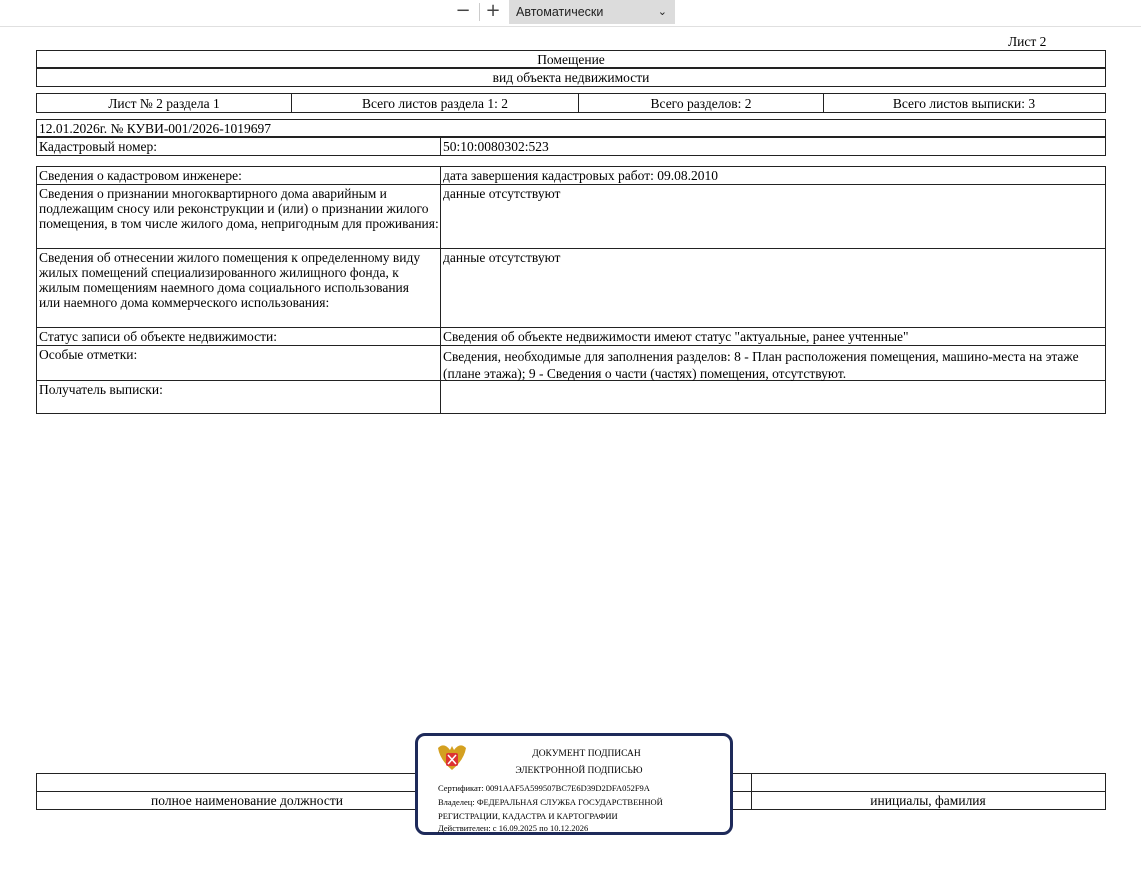  What do you see at coordinates (528, 816) in the screenshot?
I see `stamp-owner-2: РЕГИСТРАЦИИ, КАДАСТРА И КАРТОГРАФИИ` at bounding box center [528, 816].